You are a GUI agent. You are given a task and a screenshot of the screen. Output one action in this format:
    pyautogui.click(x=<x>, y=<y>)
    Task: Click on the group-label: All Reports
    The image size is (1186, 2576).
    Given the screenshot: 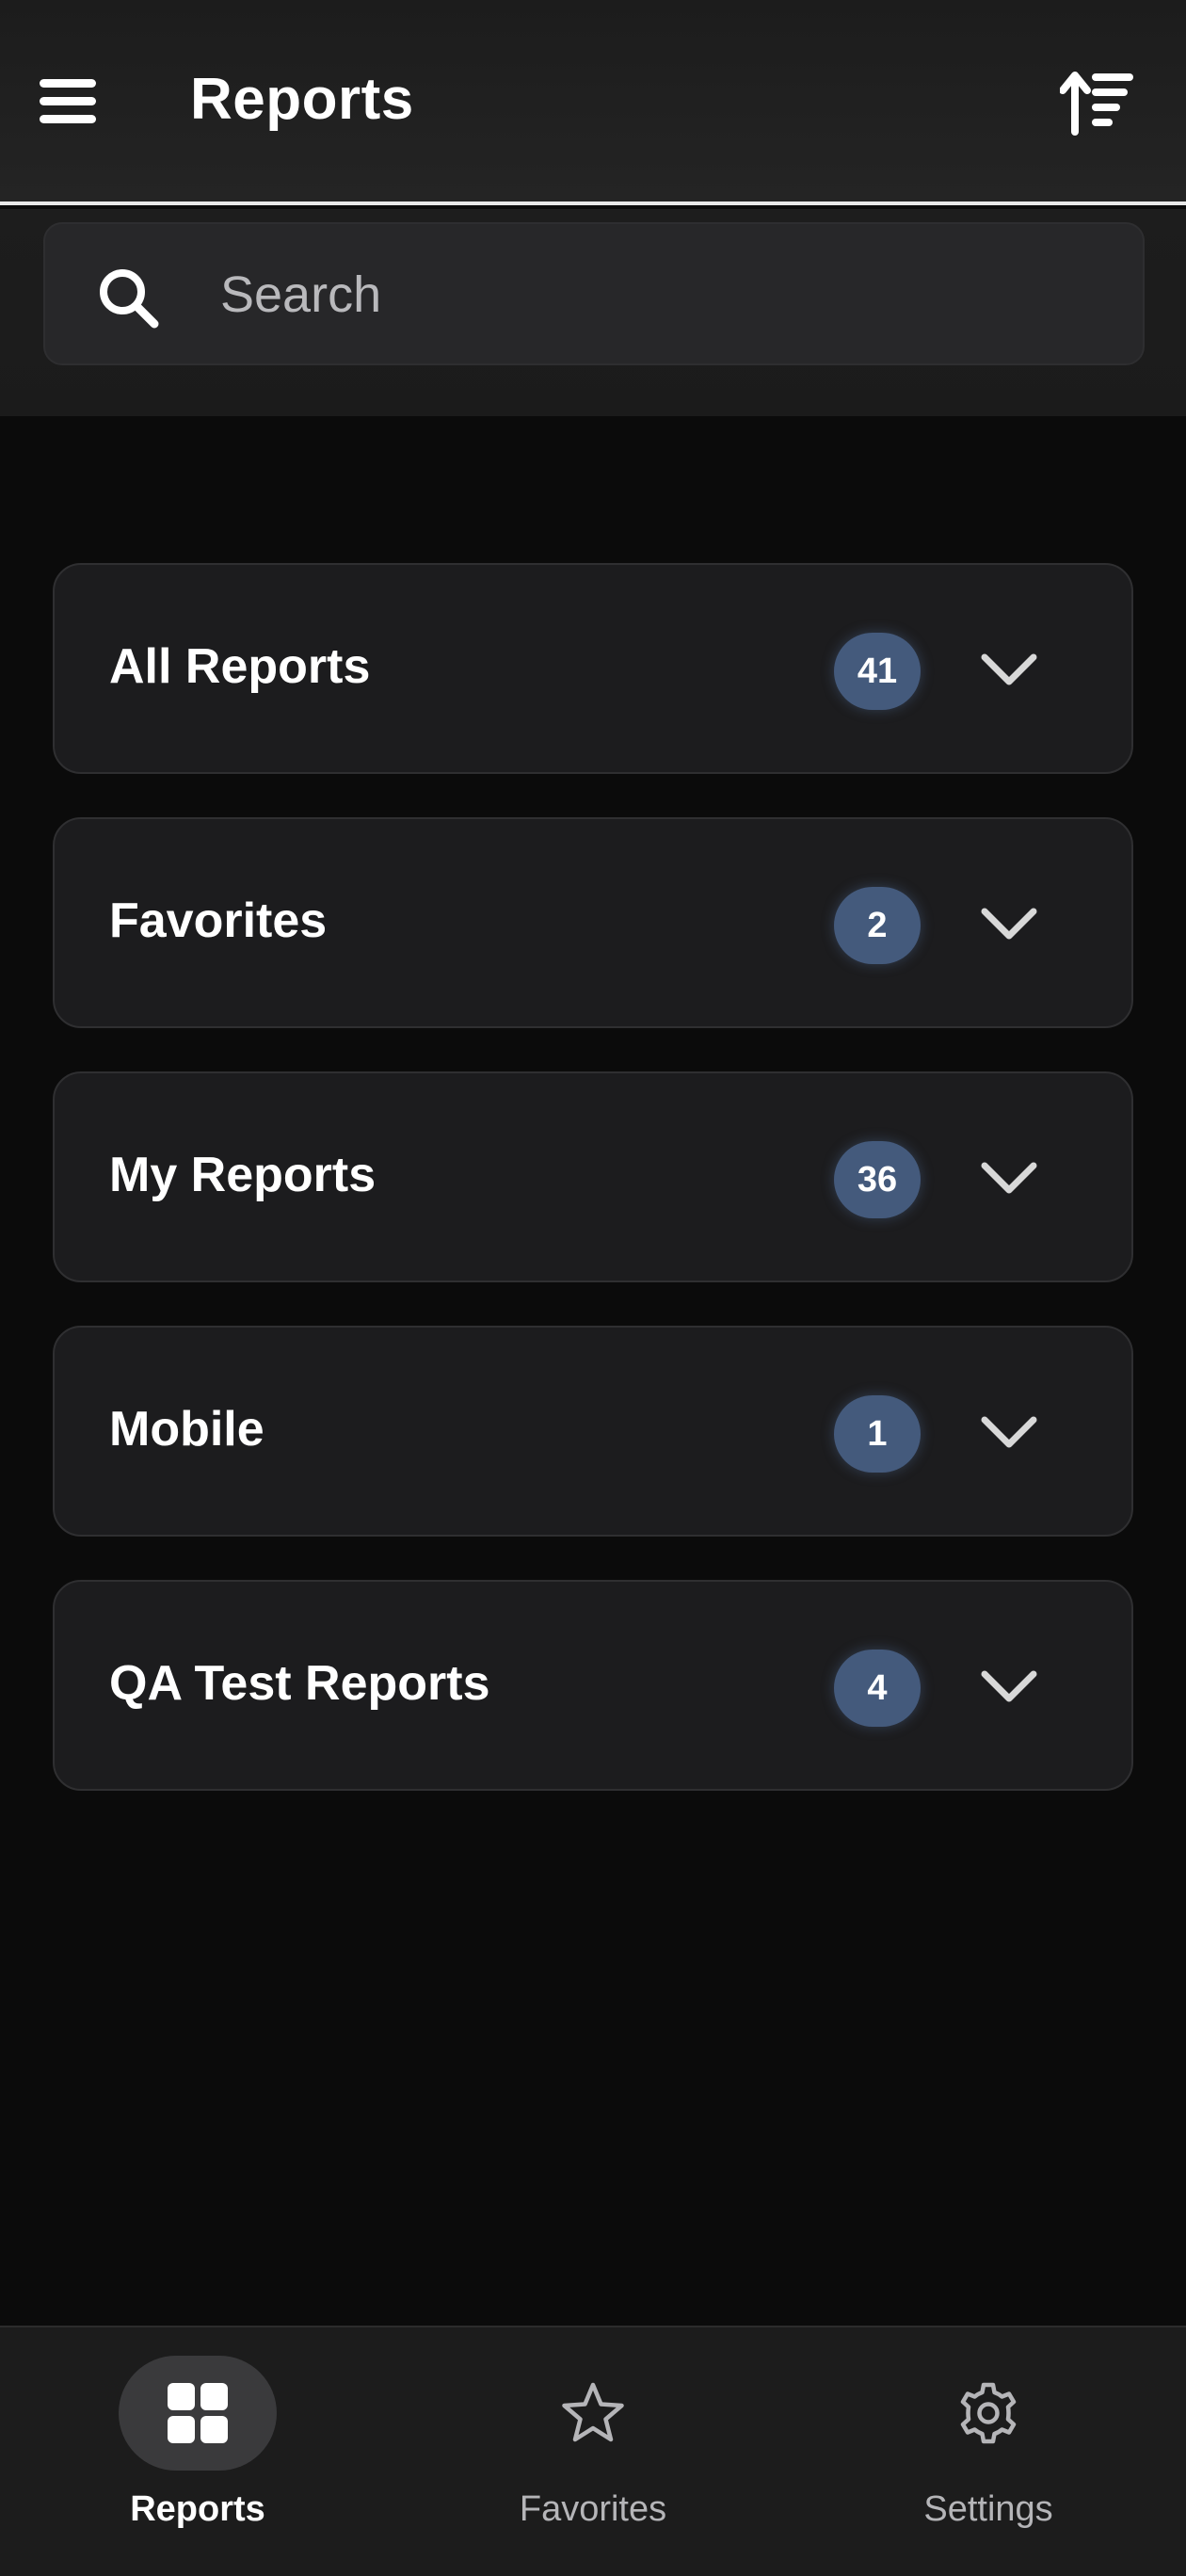 What is the action you would take?
    pyautogui.click(x=240, y=666)
    